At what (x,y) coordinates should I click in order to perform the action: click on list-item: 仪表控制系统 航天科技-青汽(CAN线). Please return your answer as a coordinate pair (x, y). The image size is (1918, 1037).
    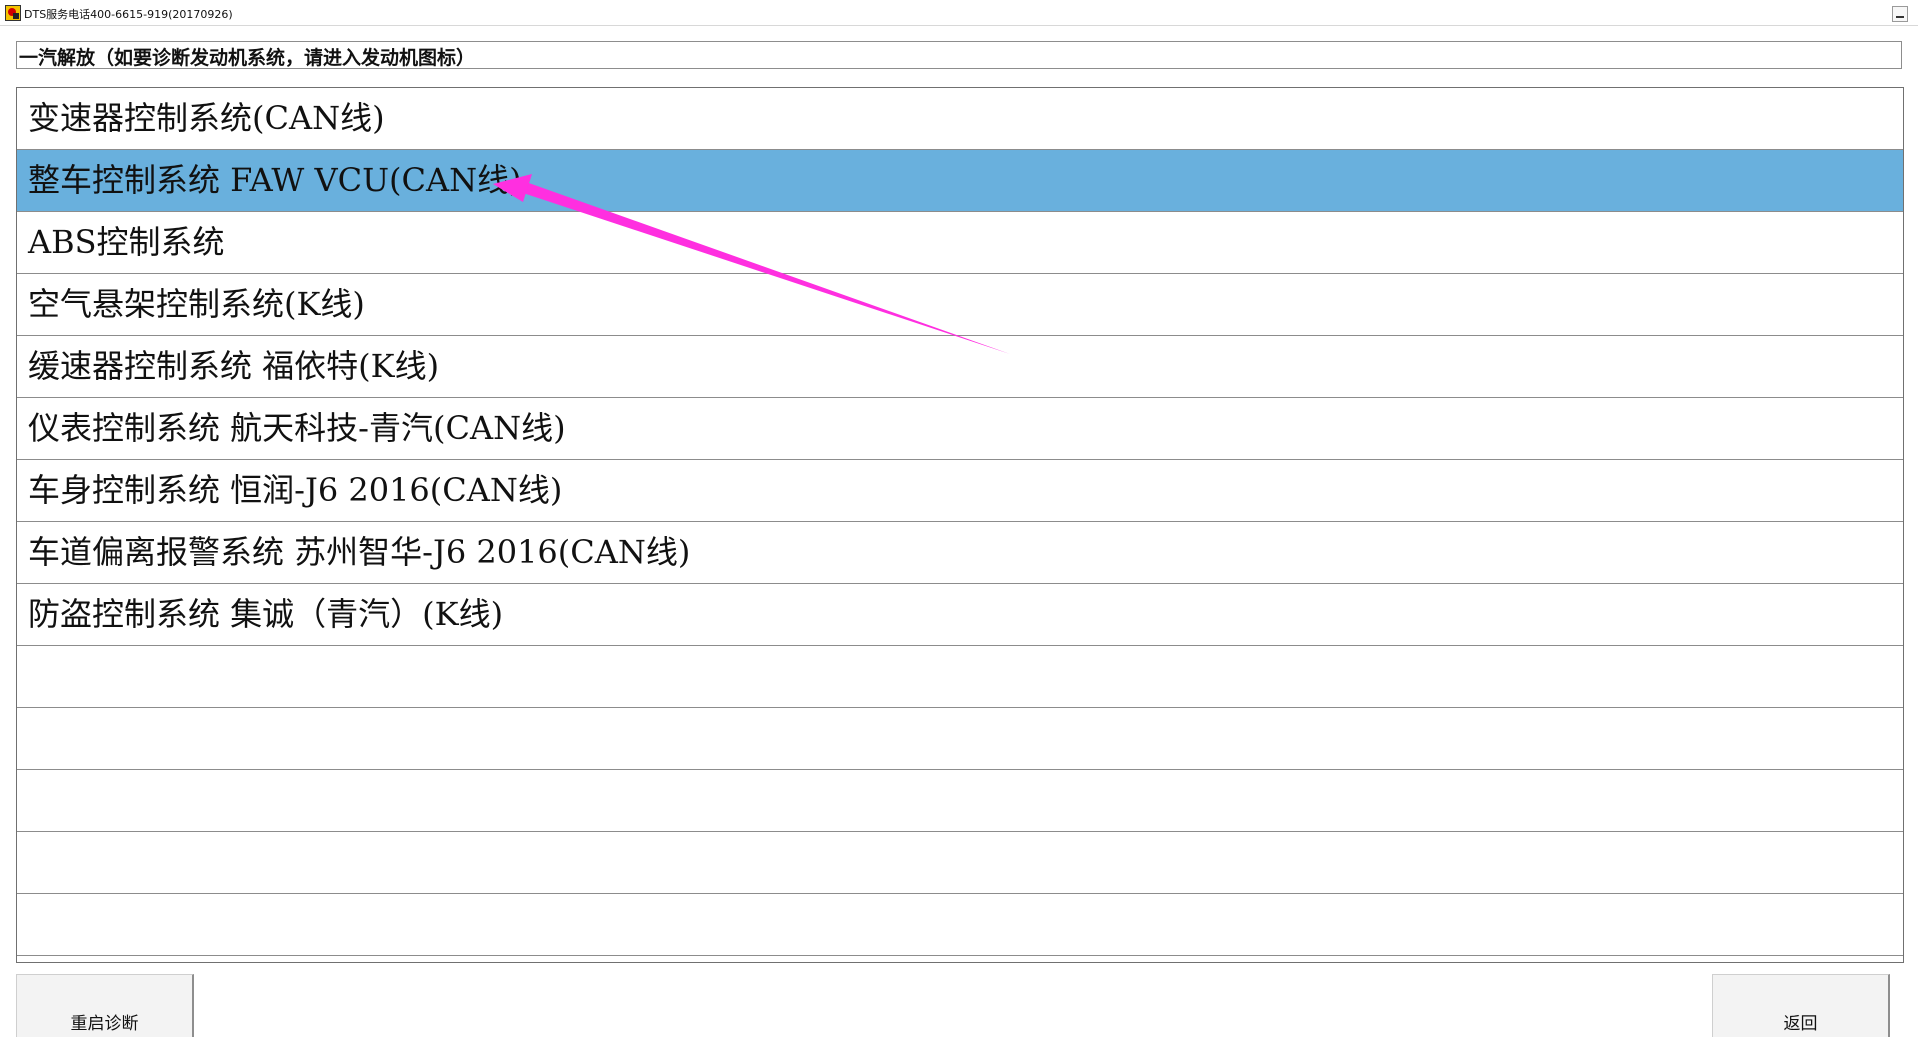
    Looking at the image, I should click on (960, 429).